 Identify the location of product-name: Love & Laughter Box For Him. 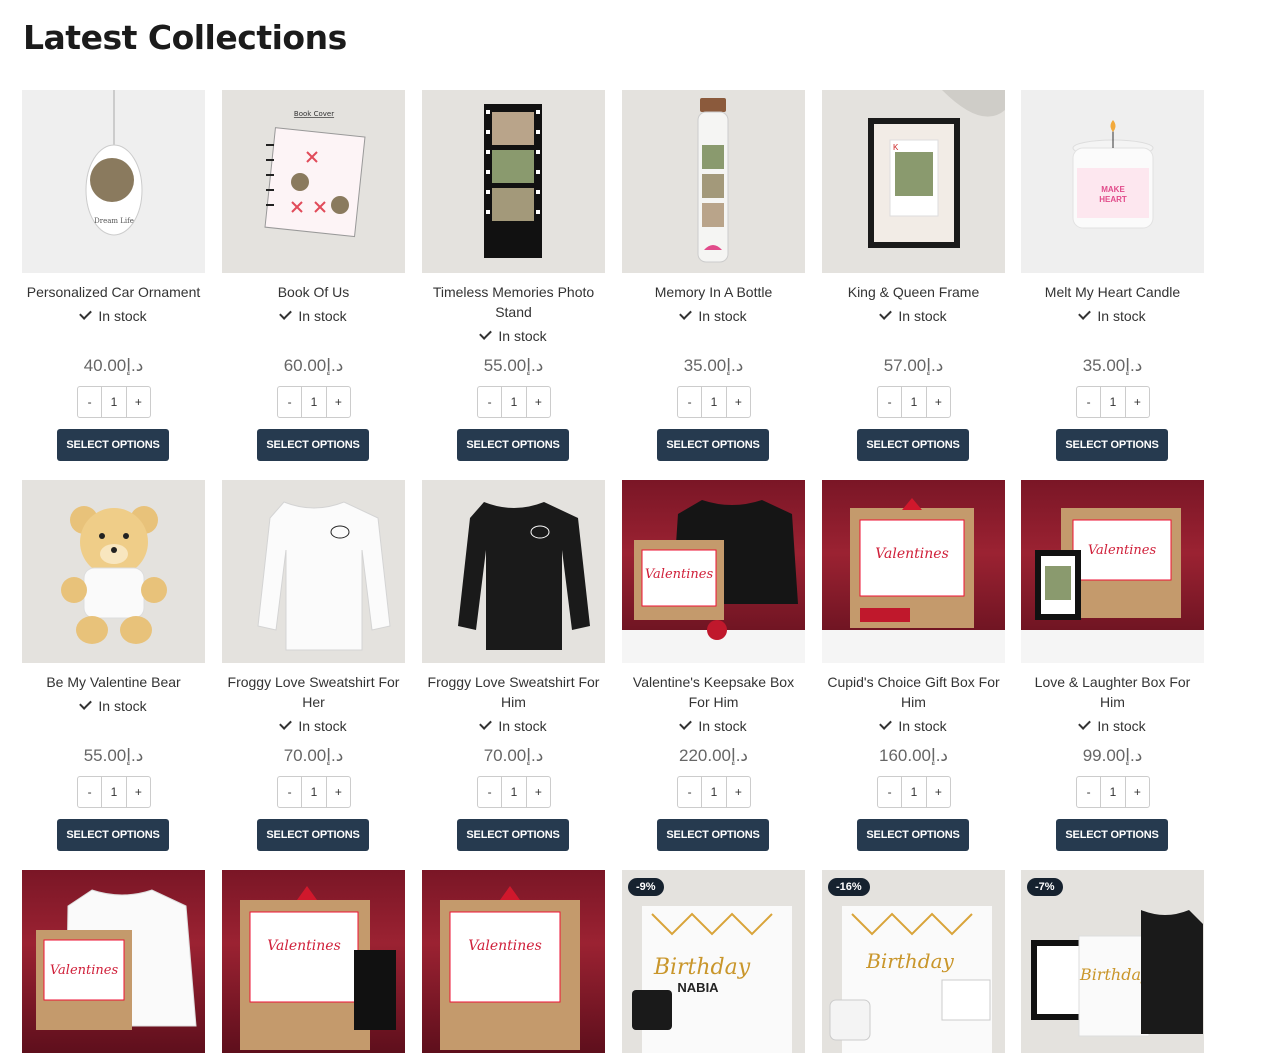
(1112, 692).